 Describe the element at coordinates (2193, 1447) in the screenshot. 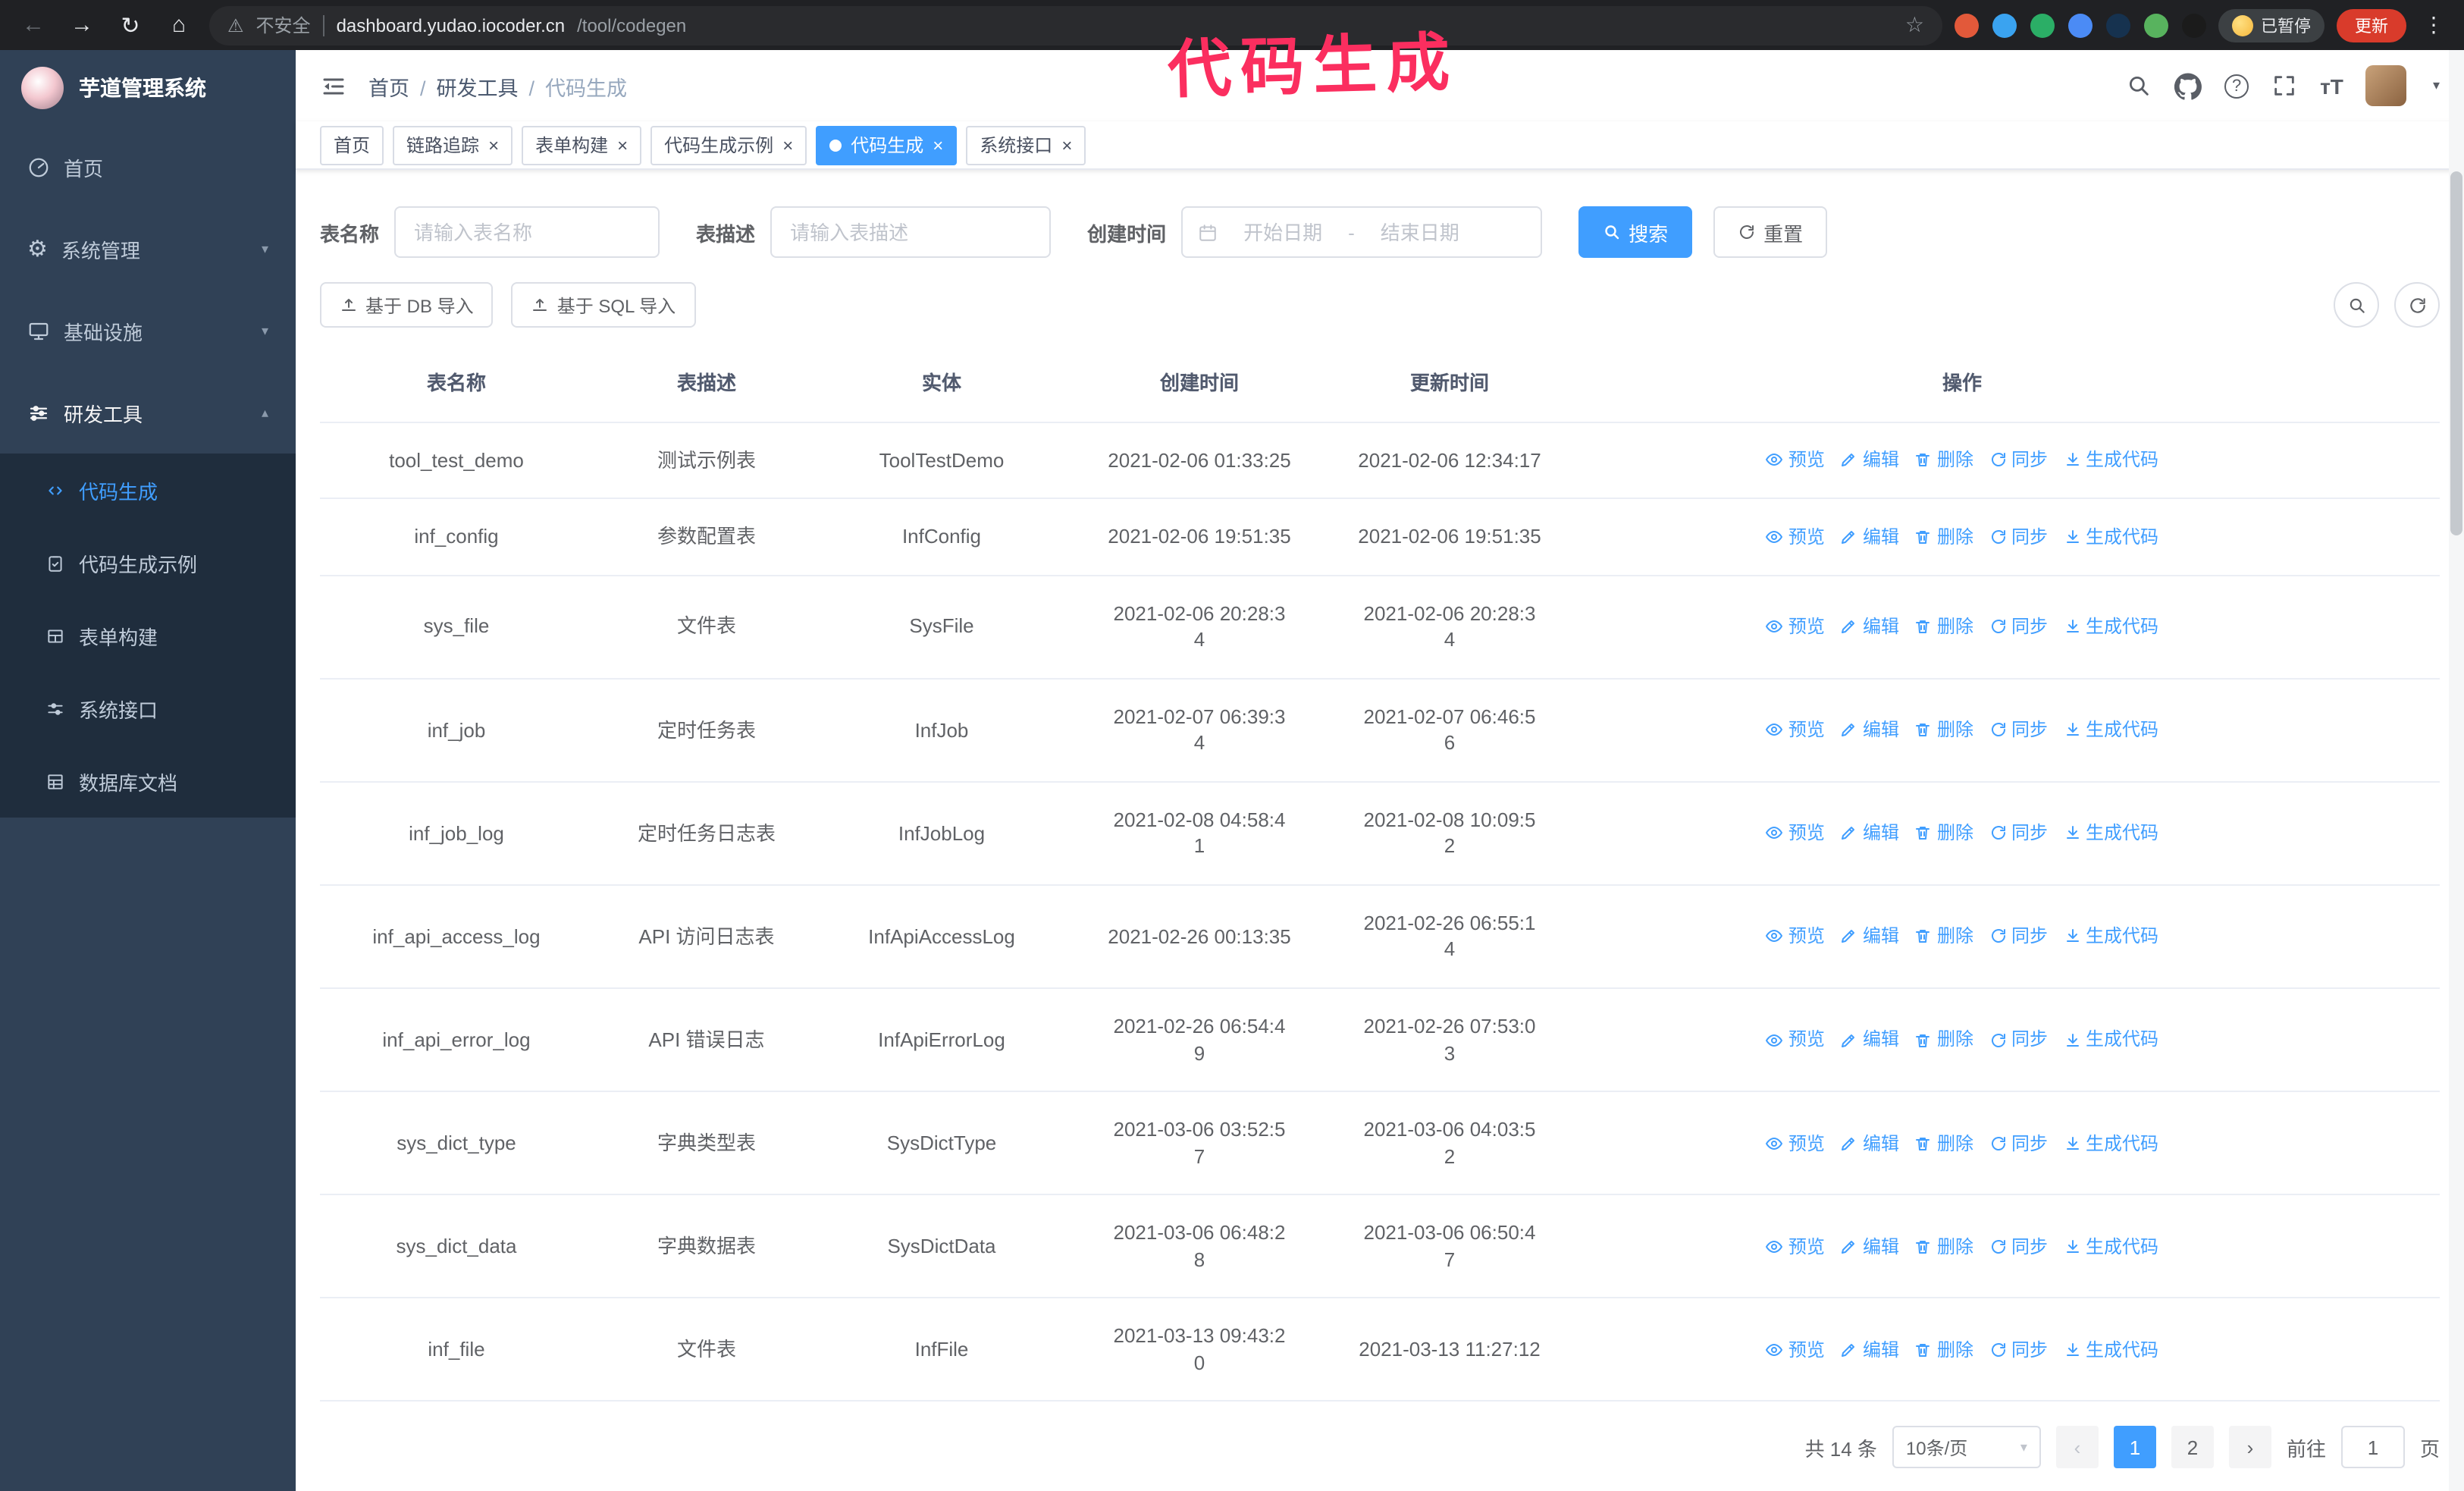

I see `page-button-2: 2` at that location.